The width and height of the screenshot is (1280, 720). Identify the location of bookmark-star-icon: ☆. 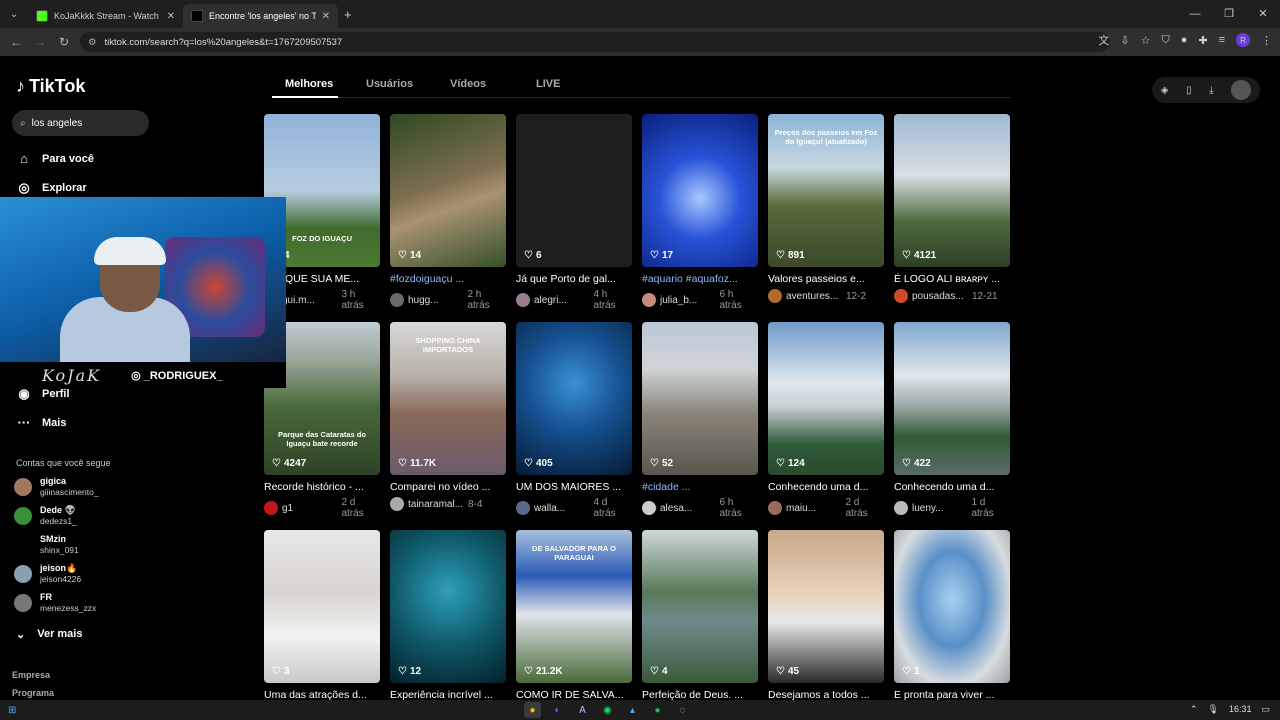
(1146, 40).